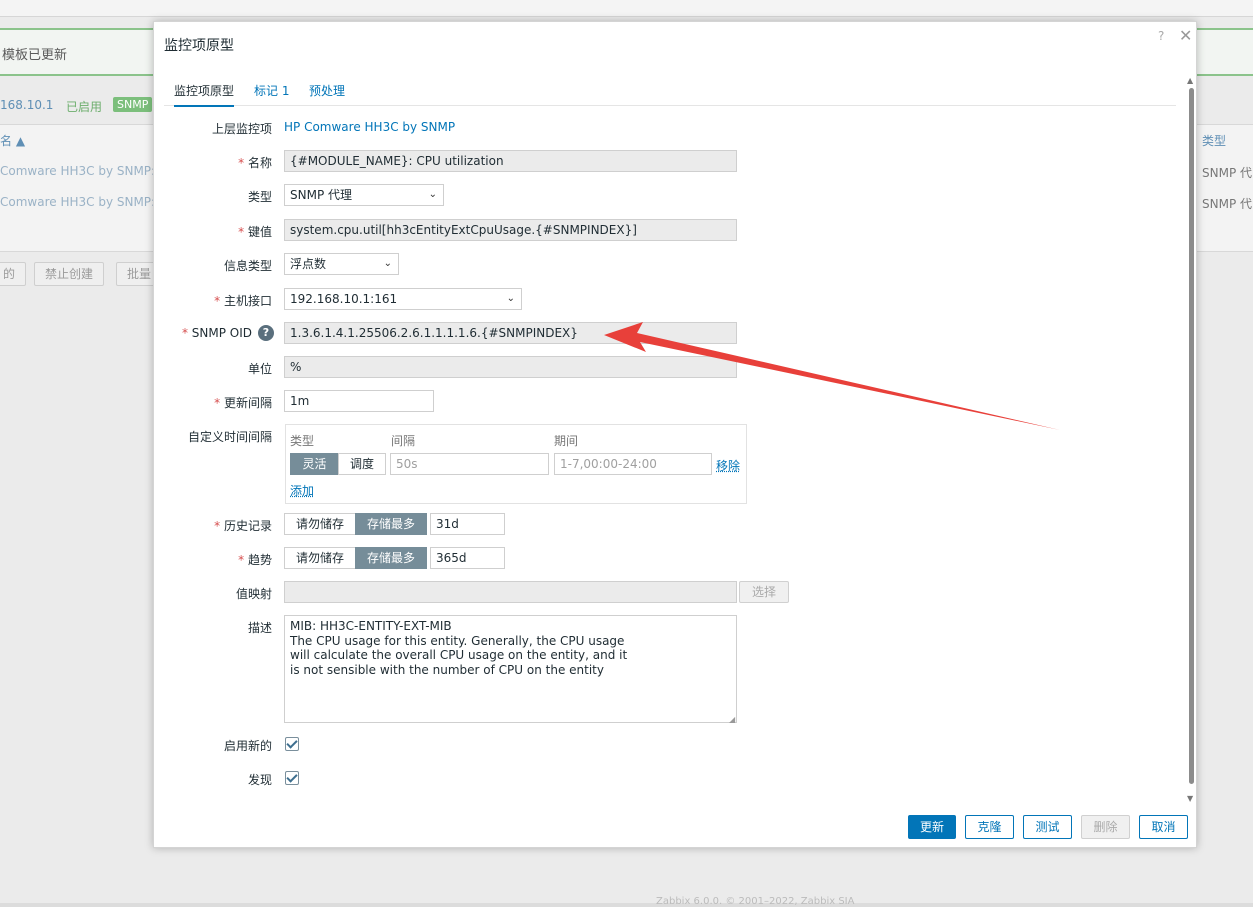 This screenshot has height=907, width=1253. Describe the element at coordinates (259, 369) in the screenshot. I see `units-label: 单位` at that location.